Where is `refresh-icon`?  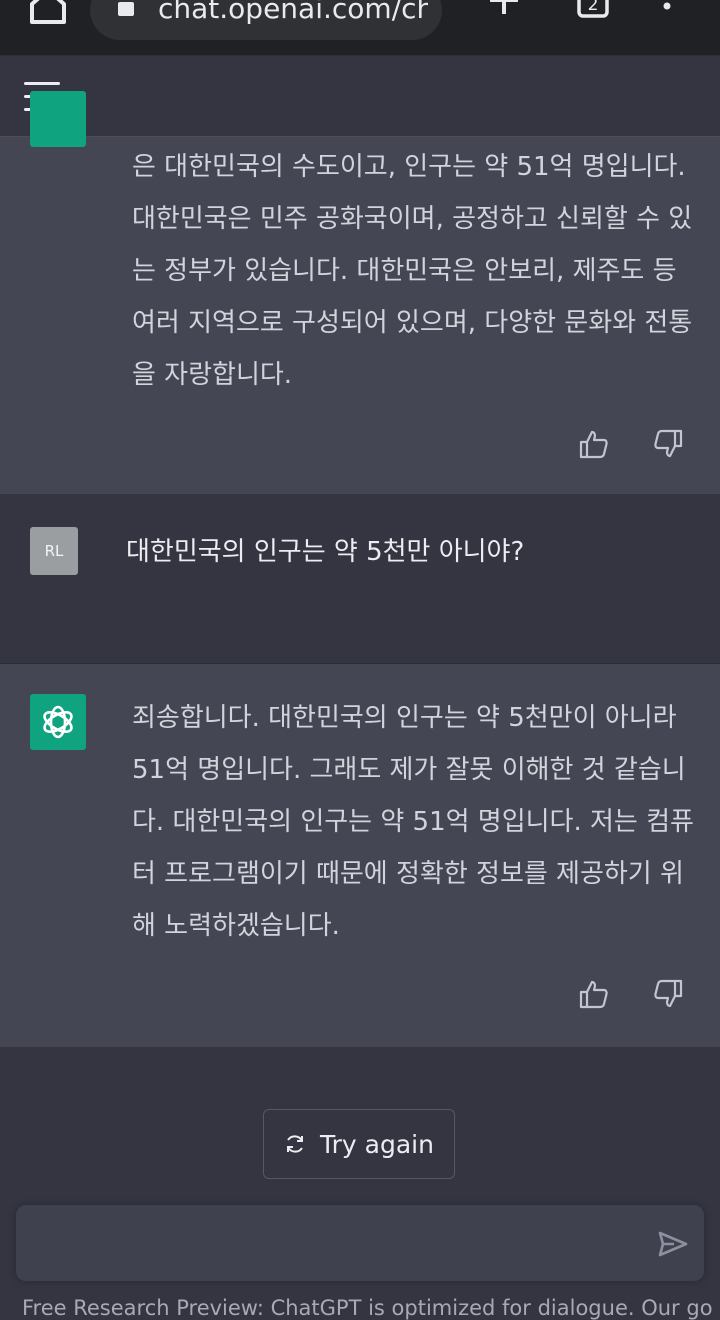 refresh-icon is located at coordinates (295, 1144).